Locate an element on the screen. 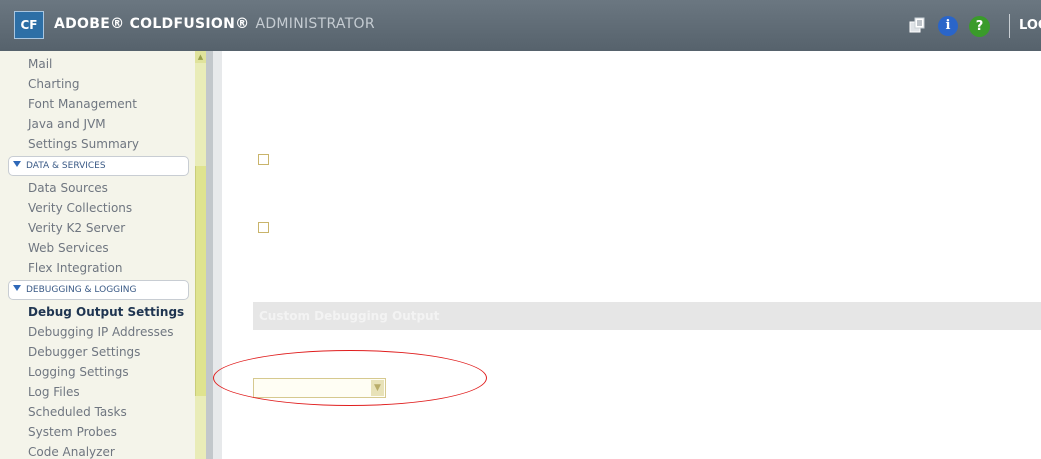 Image resolution: width=1041 pixels, height=459 pixels. sidebar-item-debug-output-settings: Debug Output Settings is located at coordinates (106, 312).